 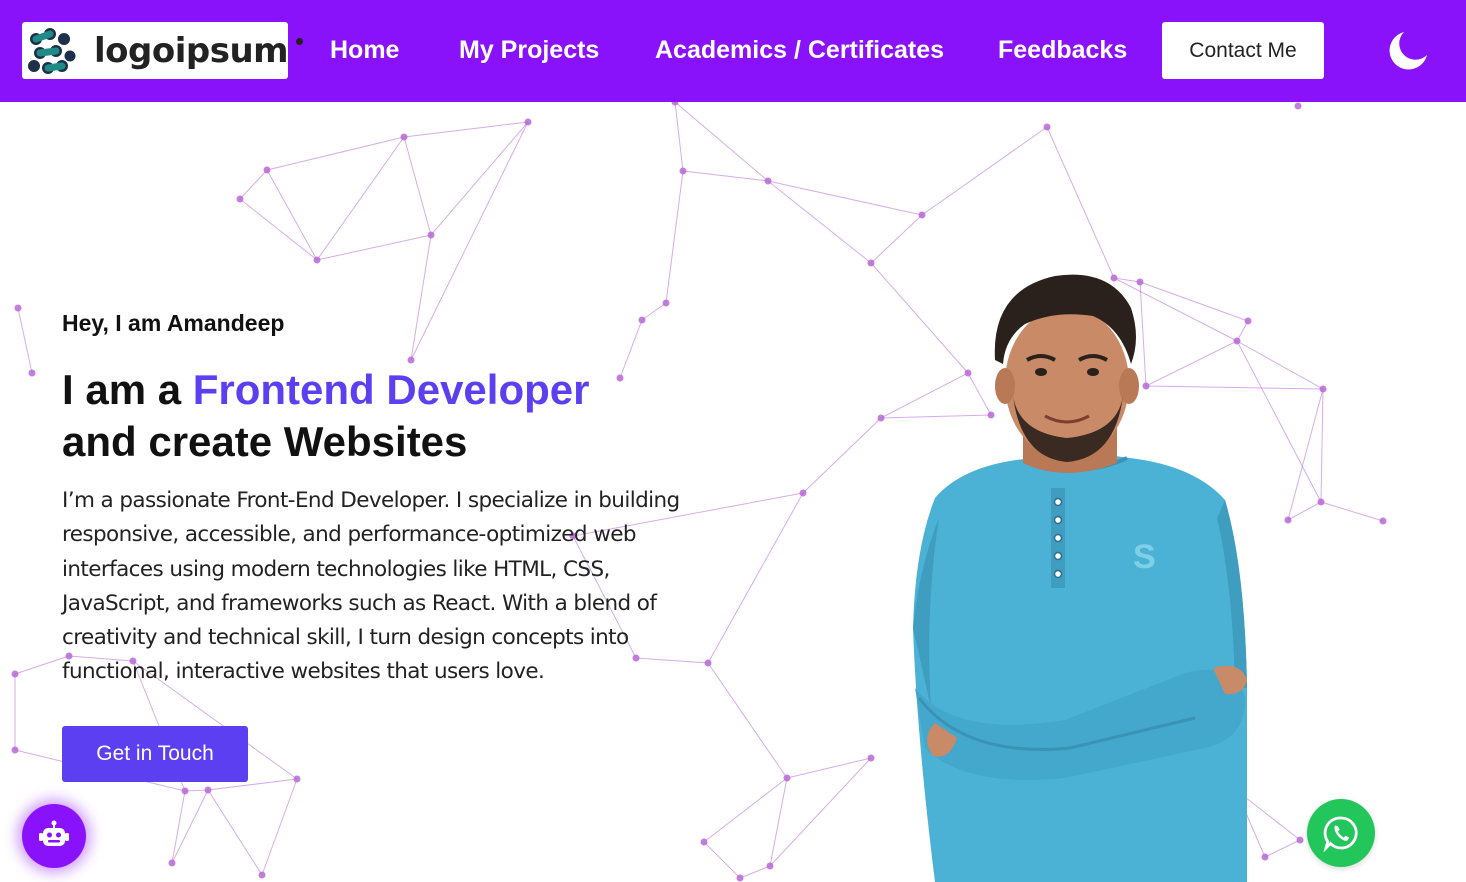 What do you see at coordinates (155, 754) in the screenshot?
I see `get-in-touch-button: Get in Touch` at bounding box center [155, 754].